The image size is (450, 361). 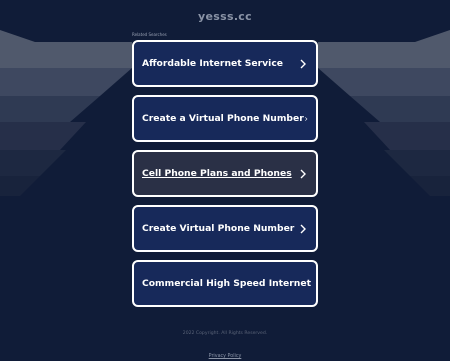 What do you see at coordinates (149, 34) in the screenshot?
I see `related-searches-label: Related Searches` at bounding box center [149, 34].